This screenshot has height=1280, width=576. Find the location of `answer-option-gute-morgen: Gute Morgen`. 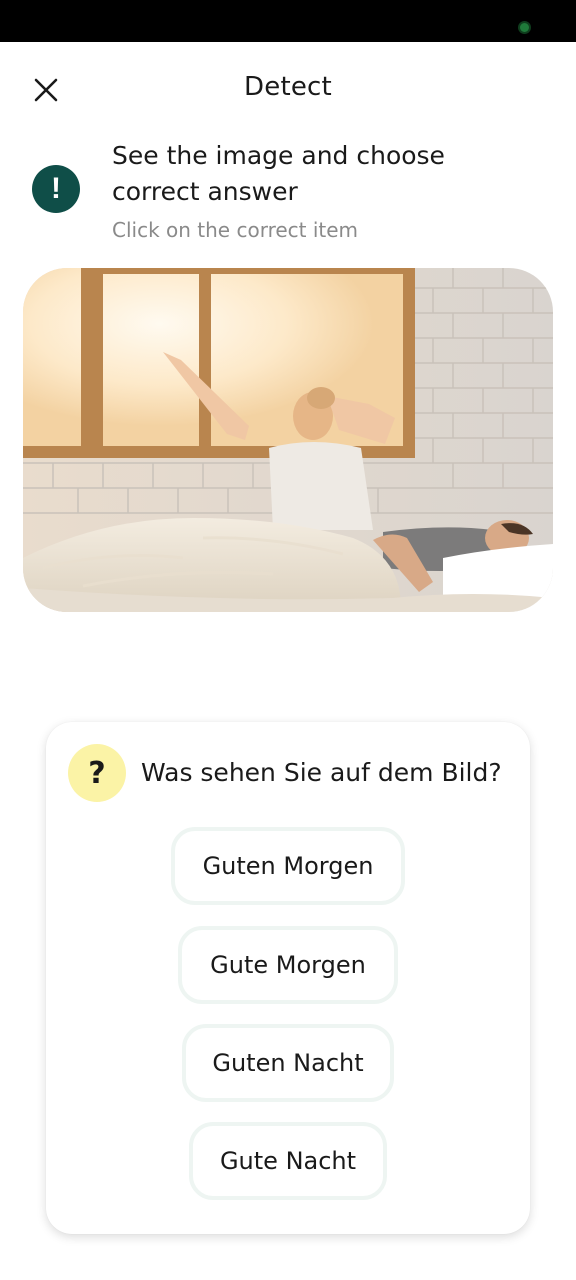

answer-option-gute-morgen: Gute Morgen is located at coordinates (288, 965).